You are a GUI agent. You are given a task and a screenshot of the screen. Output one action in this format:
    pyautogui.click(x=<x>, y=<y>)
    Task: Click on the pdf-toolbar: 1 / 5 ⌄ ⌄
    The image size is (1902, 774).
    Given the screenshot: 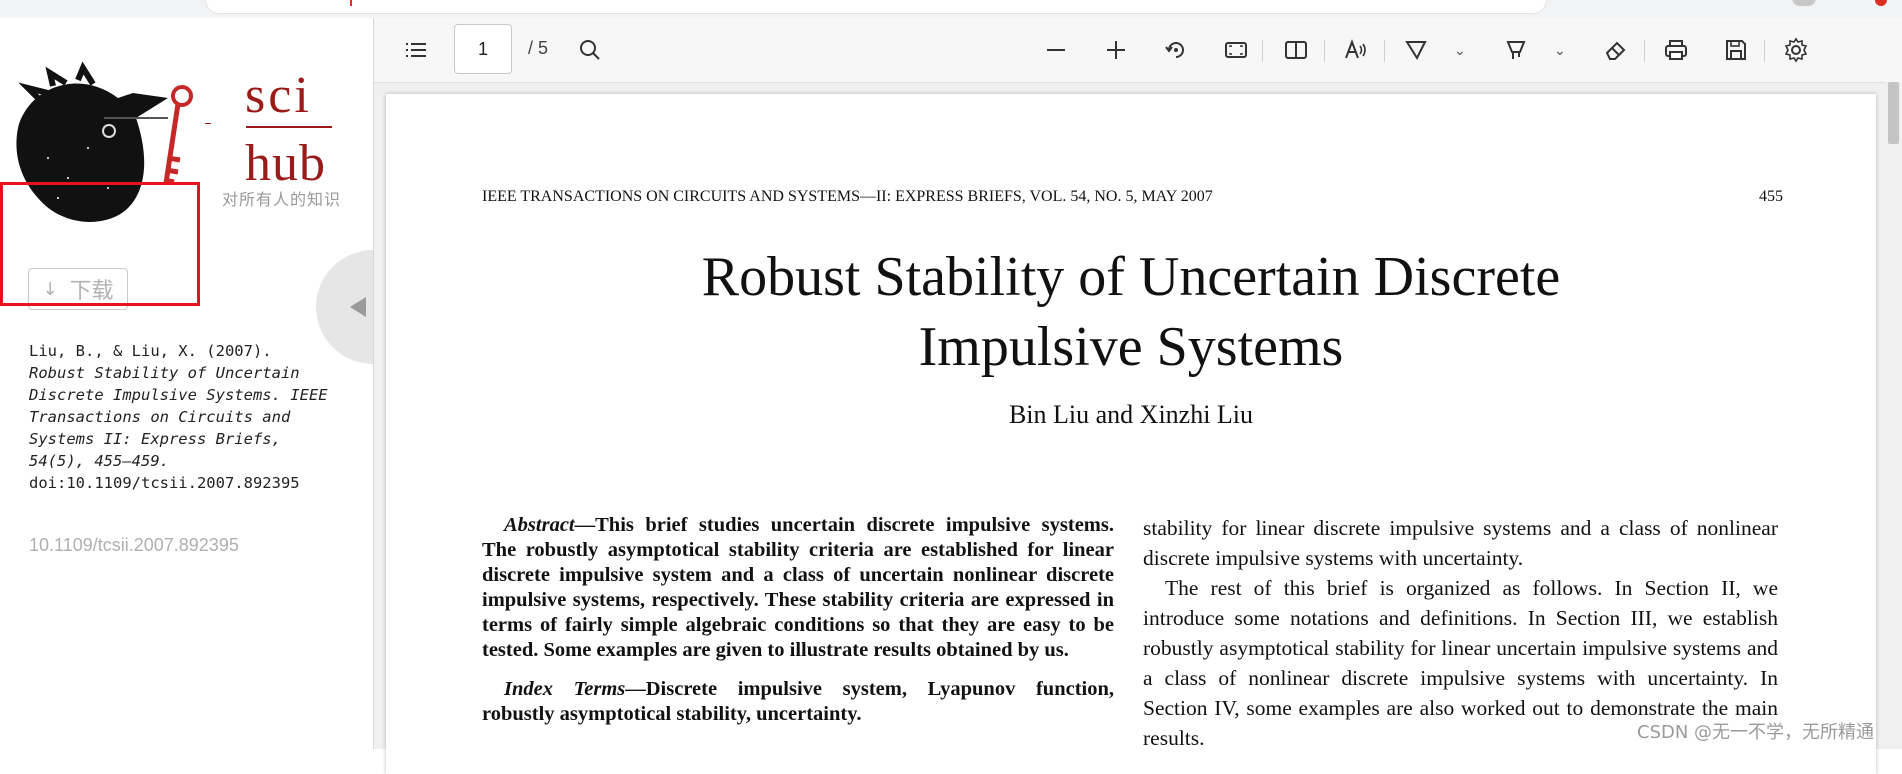 What is the action you would take?
    pyautogui.click(x=1138, y=50)
    